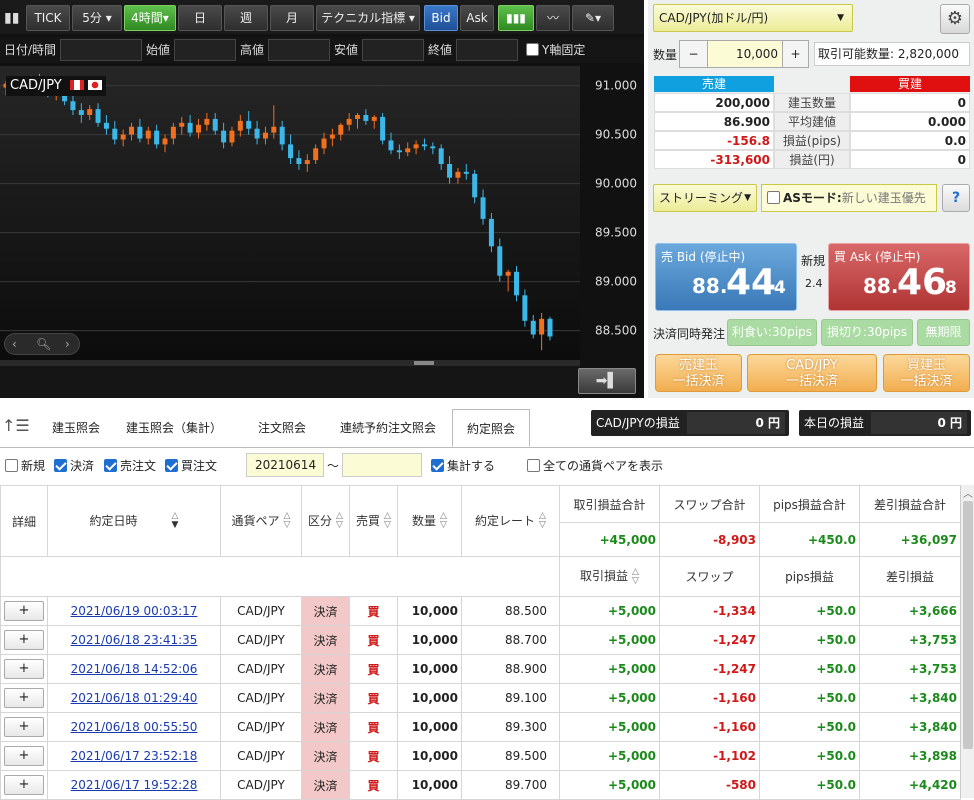  Describe the element at coordinates (25, 466) in the screenshot. I see `filter-new: 新規` at that location.